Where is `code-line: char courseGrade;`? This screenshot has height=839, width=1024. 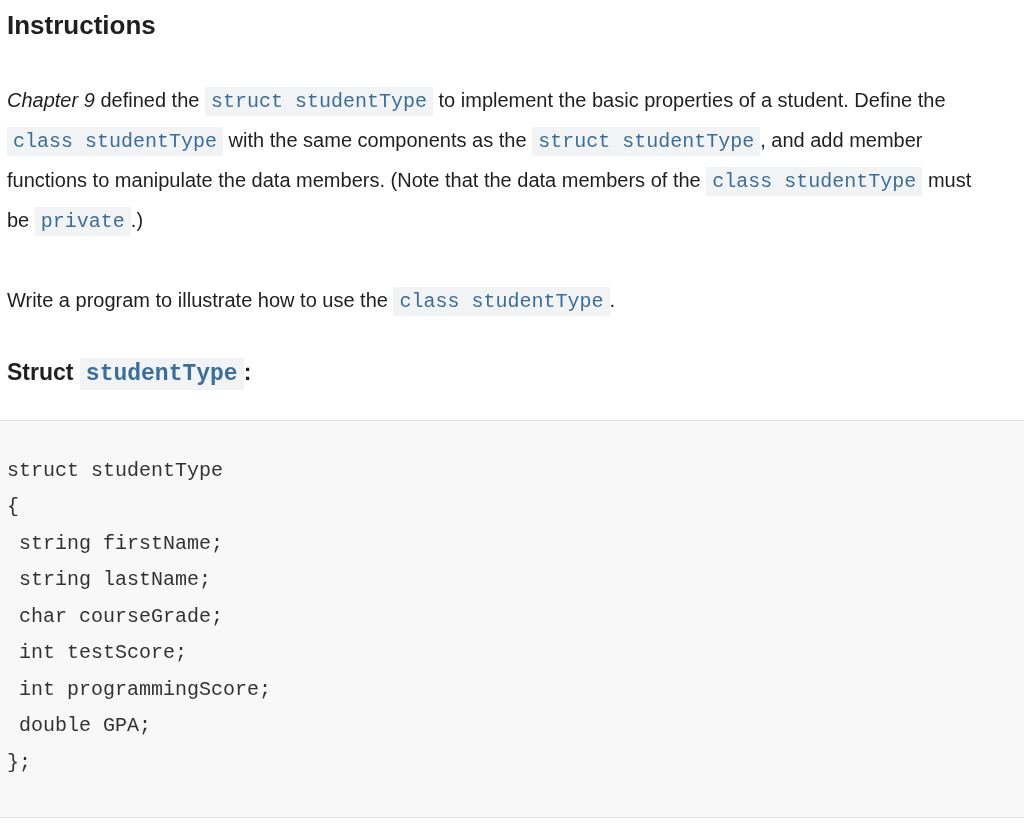 code-line: char courseGrade; is located at coordinates (121, 616).